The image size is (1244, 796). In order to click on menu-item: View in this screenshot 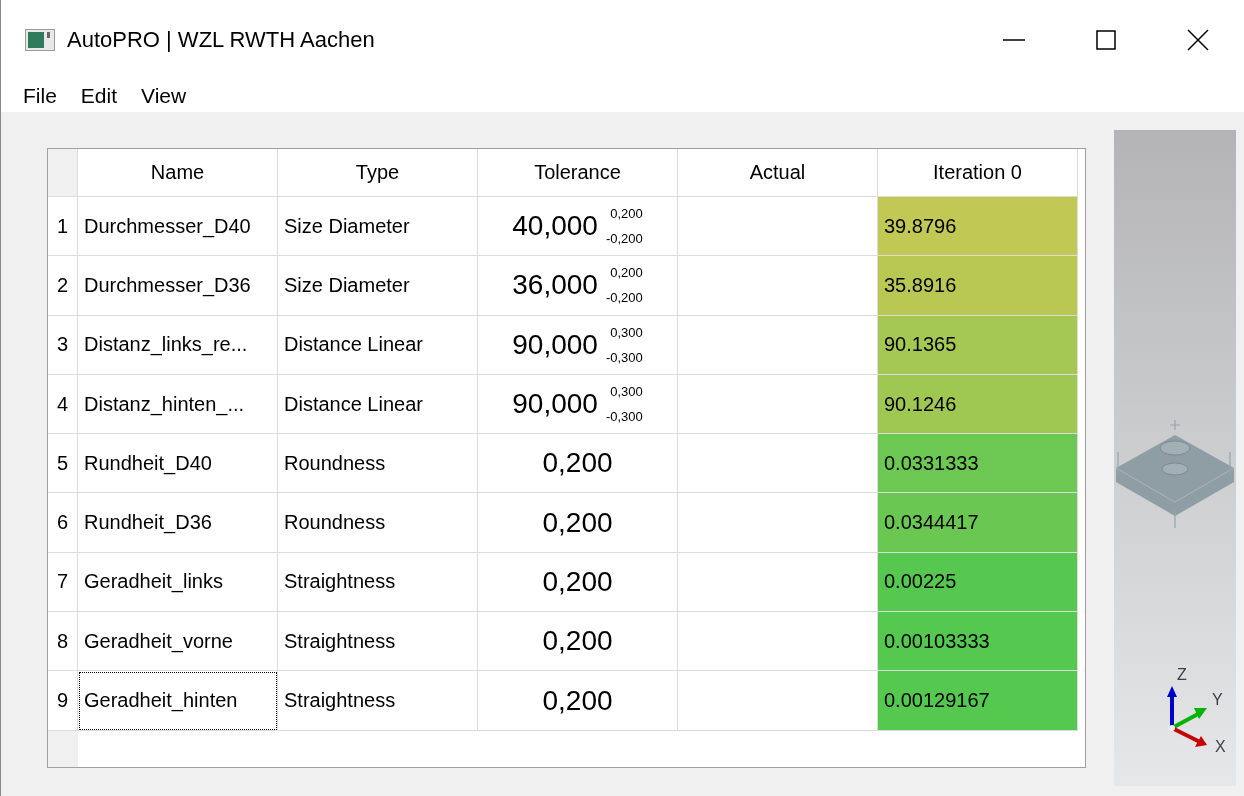, I will do `click(164, 96)`.